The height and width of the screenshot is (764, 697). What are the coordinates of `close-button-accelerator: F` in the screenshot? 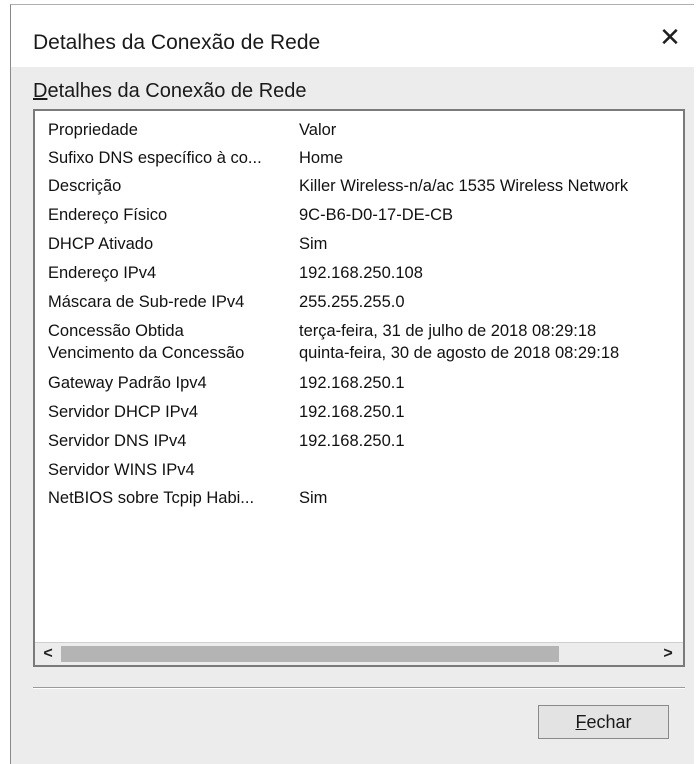 It's located at (581, 722).